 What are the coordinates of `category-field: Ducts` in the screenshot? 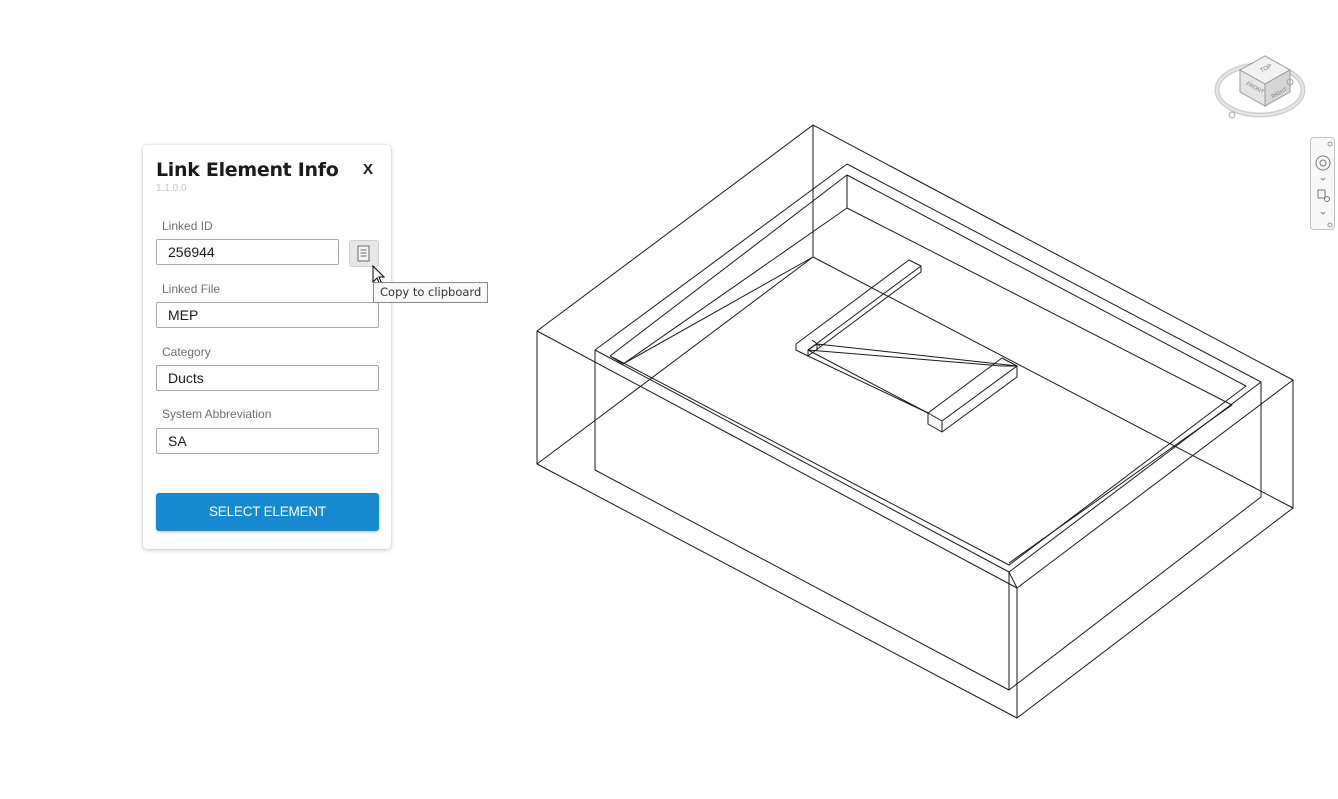 It's located at (267, 378).